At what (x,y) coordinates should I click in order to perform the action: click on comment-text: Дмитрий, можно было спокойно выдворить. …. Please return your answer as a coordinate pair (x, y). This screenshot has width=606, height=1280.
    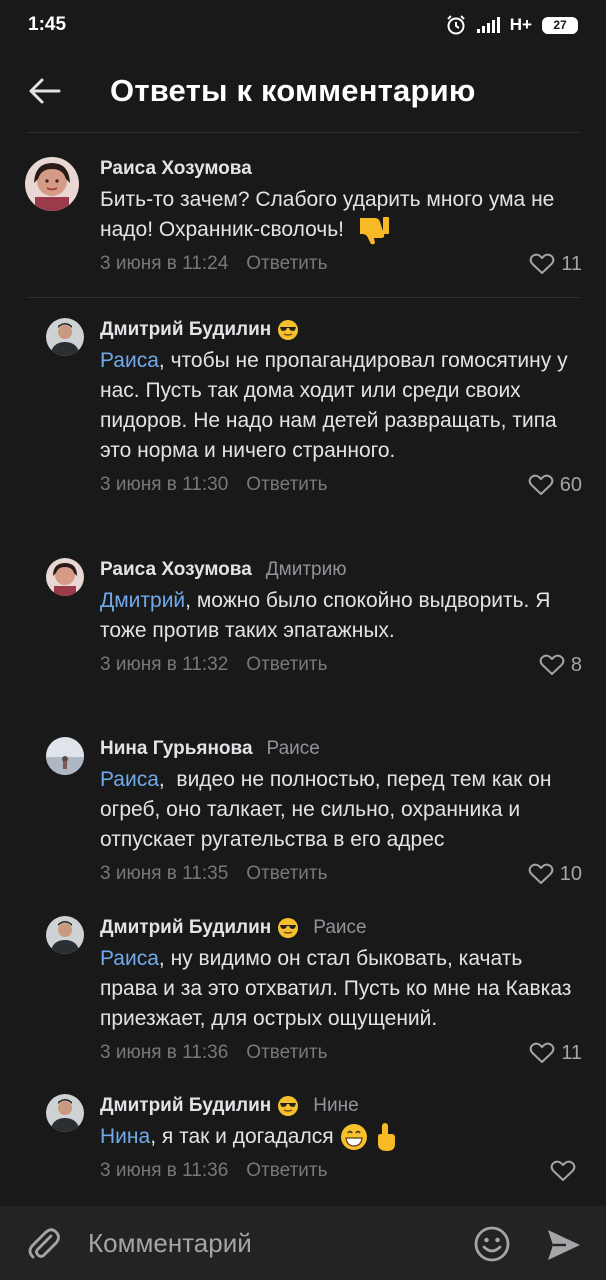
    Looking at the image, I should click on (341, 616).